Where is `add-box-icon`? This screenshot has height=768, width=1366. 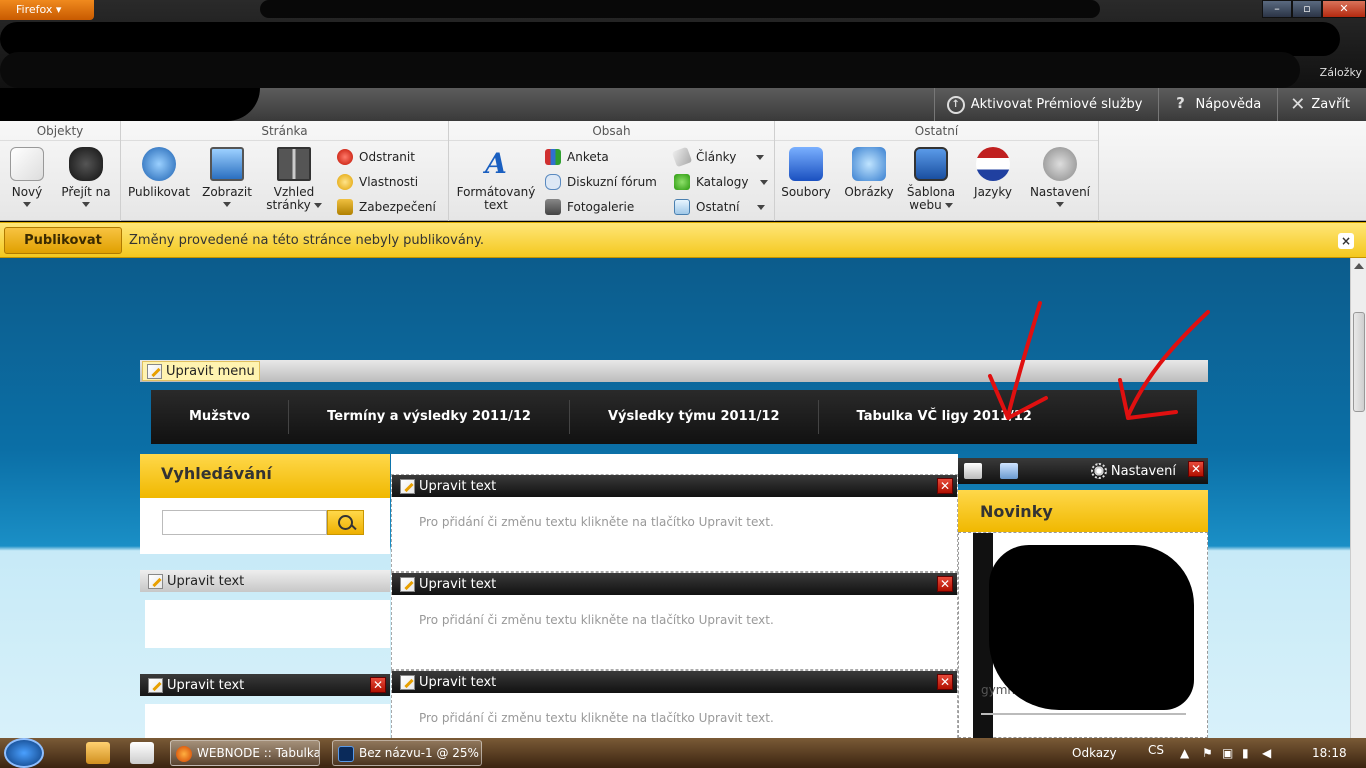 add-box-icon is located at coordinates (973, 471).